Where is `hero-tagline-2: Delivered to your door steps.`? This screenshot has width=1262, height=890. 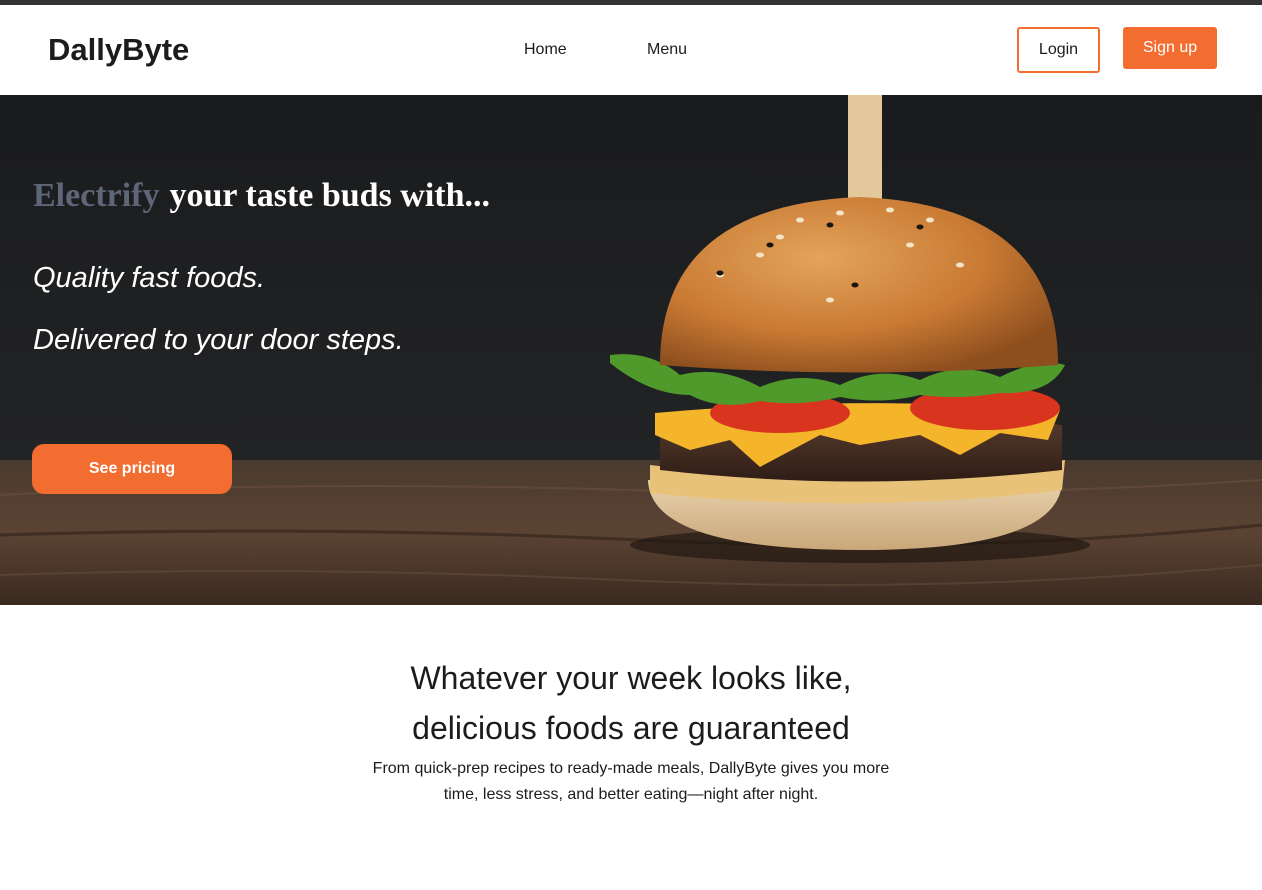 hero-tagline-2: Delivered to your door steps. is located at coordinates (218, 340).